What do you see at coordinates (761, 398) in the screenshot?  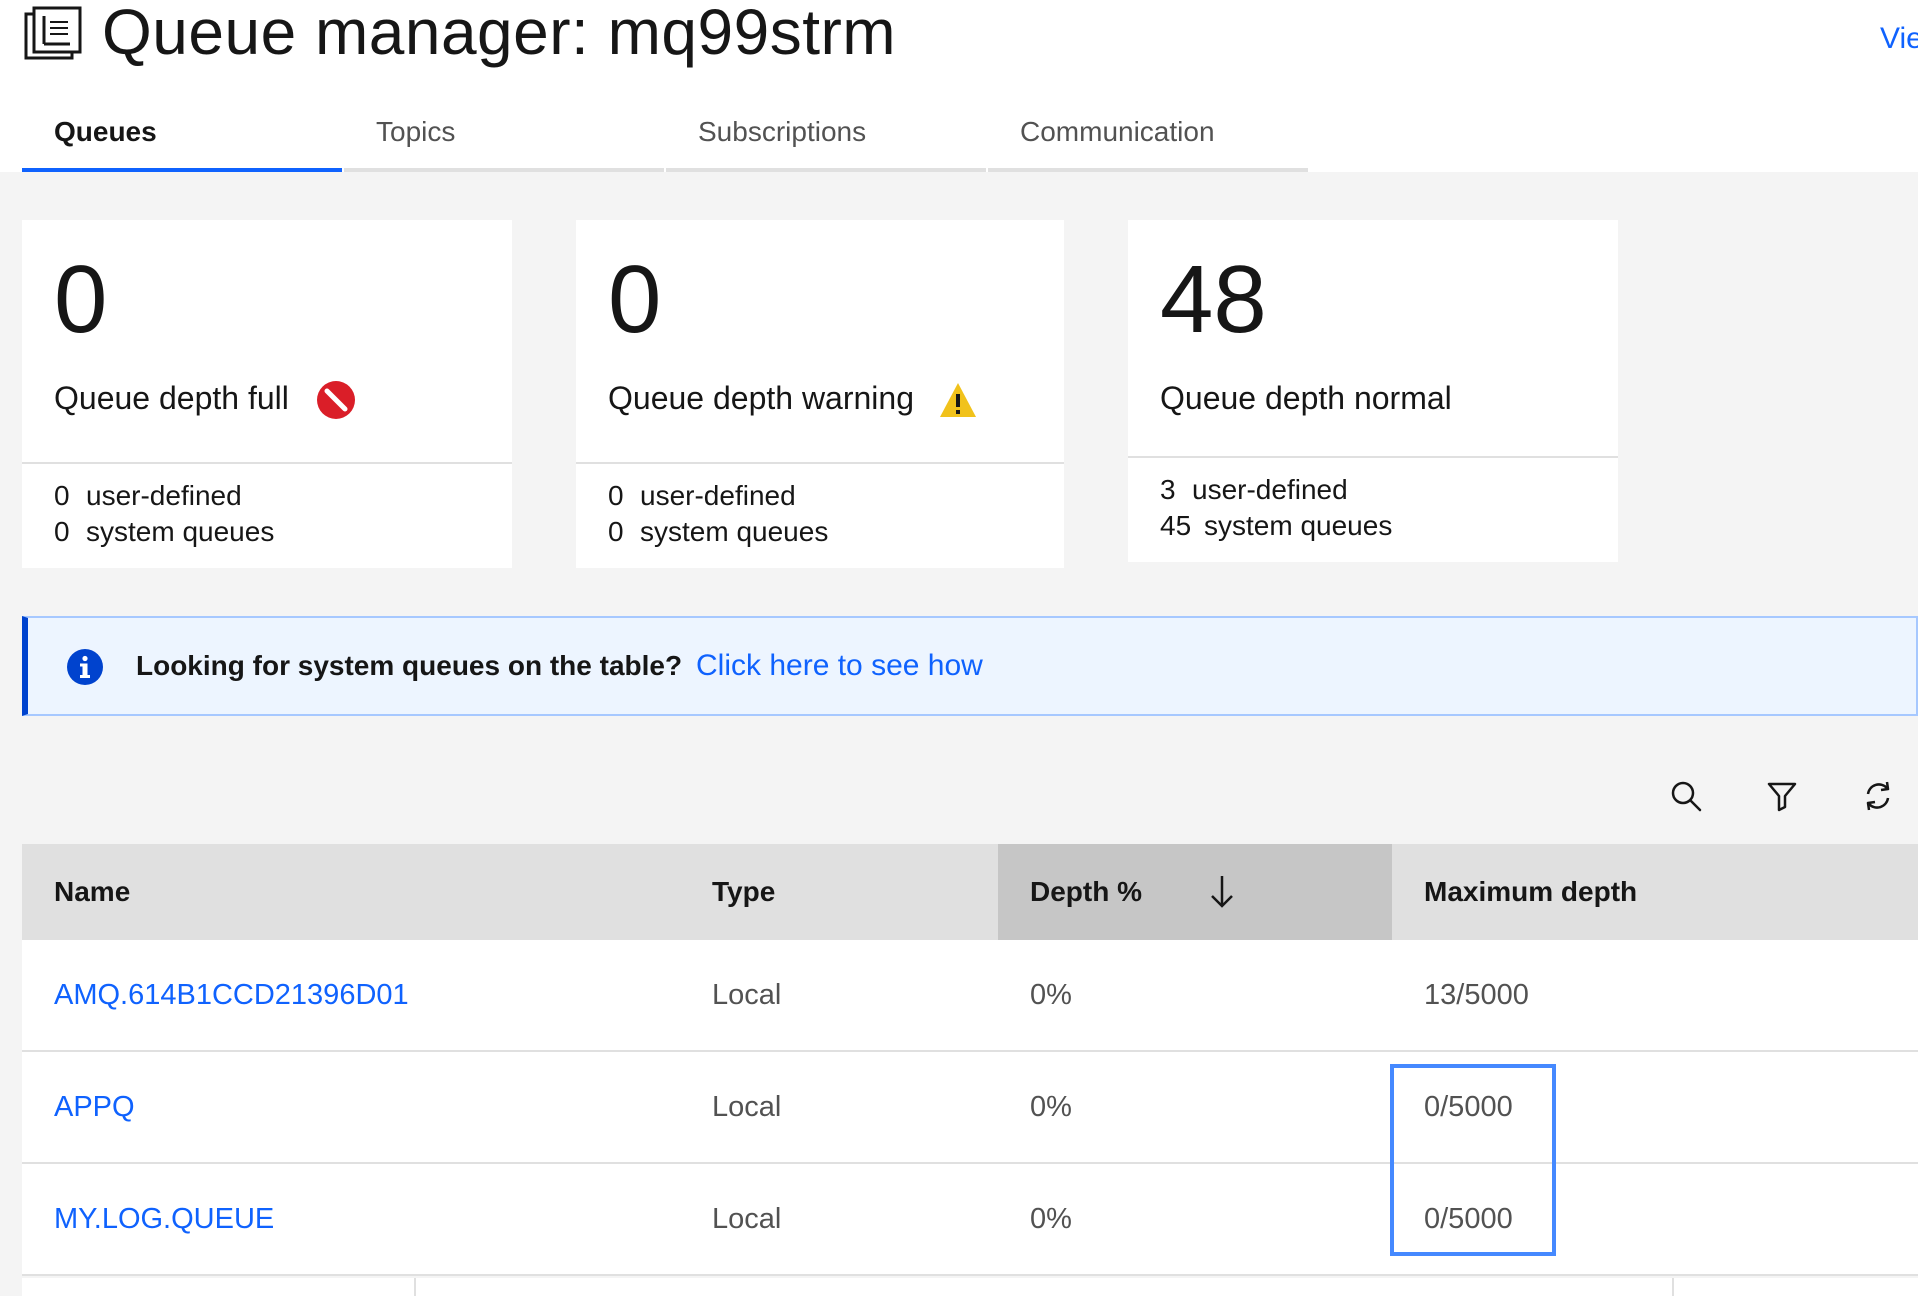 I see `queue-depth-warning-label: Queue depth warning` at bounding box center [761, 398].